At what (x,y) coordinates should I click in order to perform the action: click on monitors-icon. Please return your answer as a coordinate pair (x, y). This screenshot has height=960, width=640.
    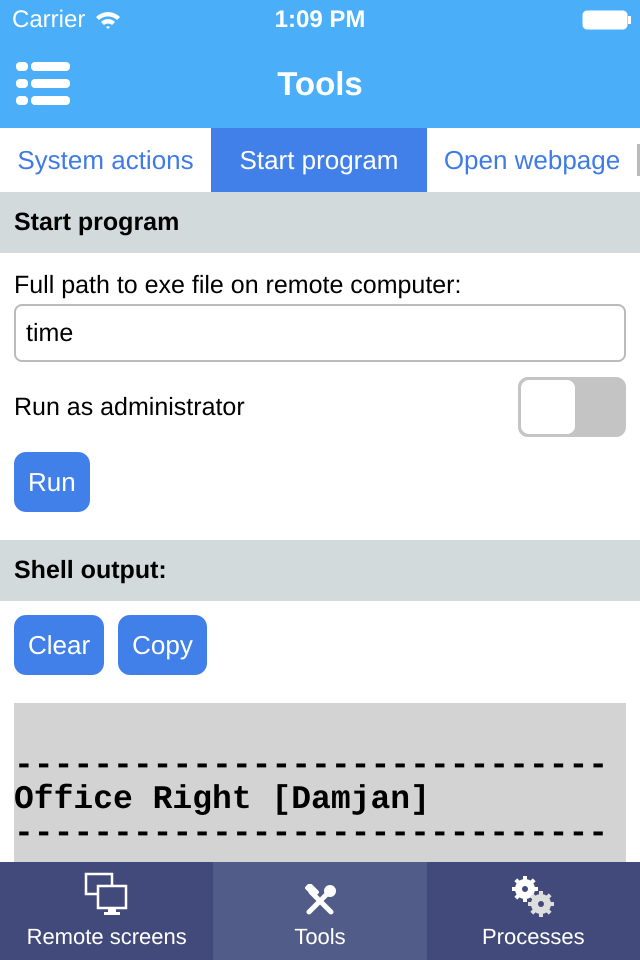
    Looking at the image, I should click on (107, 895).